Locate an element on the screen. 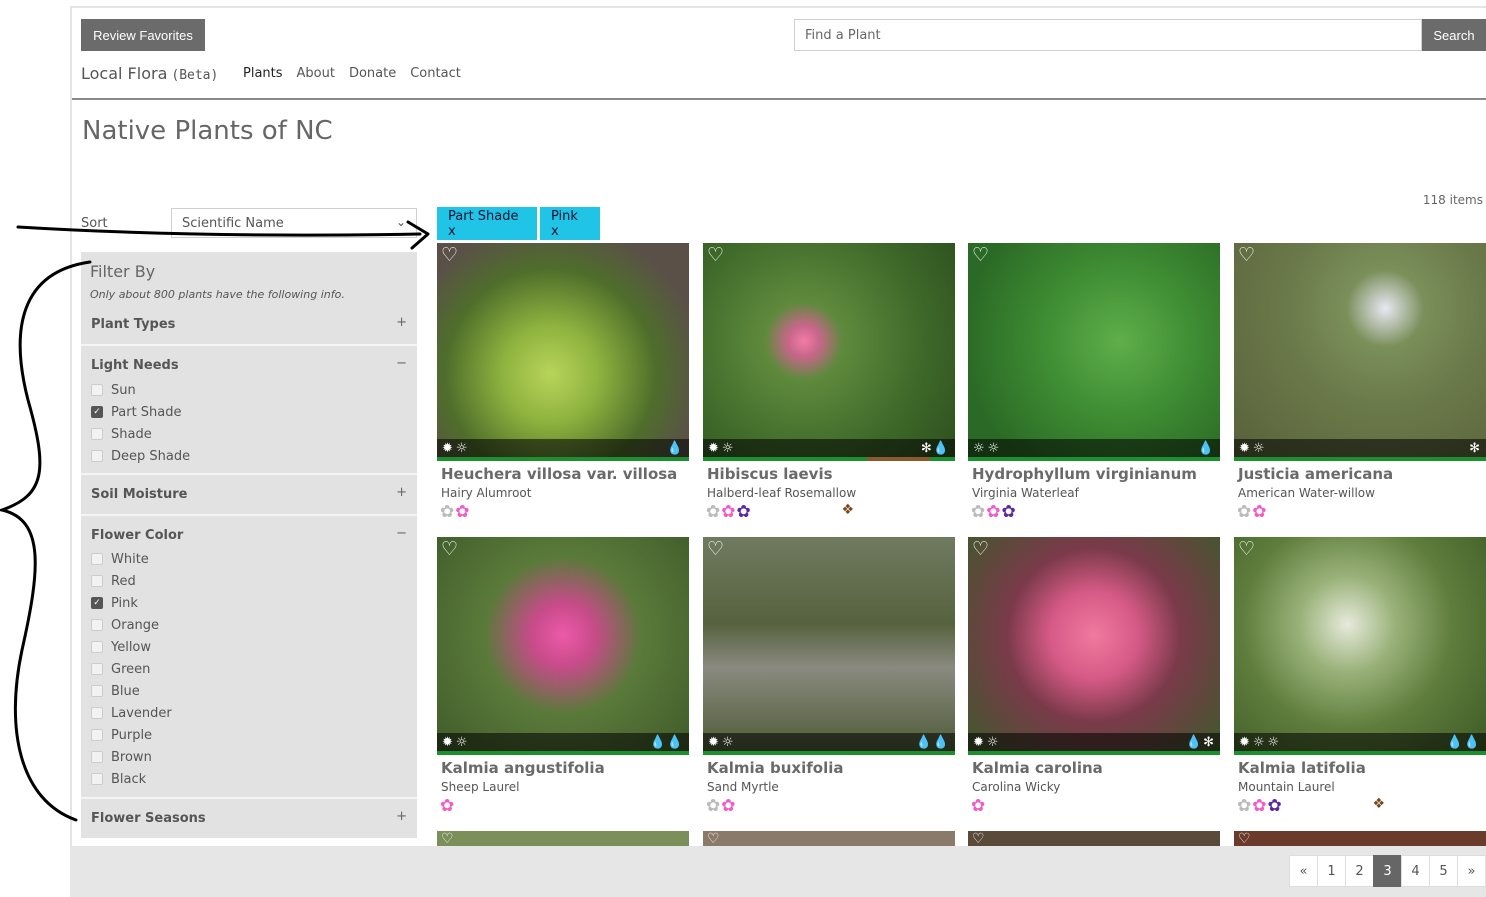 This screenshot has width=1486, height=897. annotation-arrow is located at coordinates (219, 231).